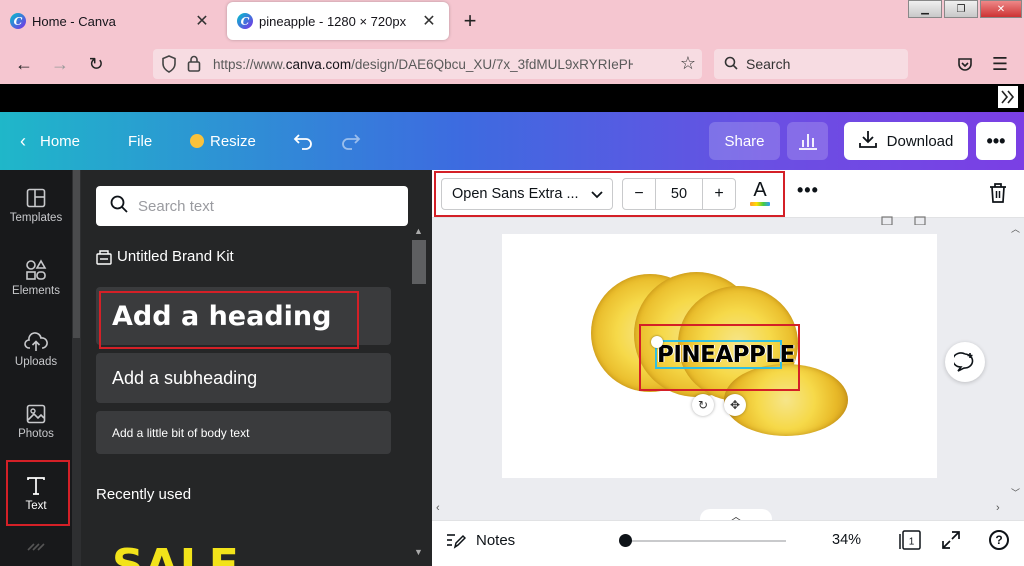 This screenshot has width=1024, height=566. Describe the element at coordinates (744, 141) in the screenshot. I see `share-button: Share` at that location.